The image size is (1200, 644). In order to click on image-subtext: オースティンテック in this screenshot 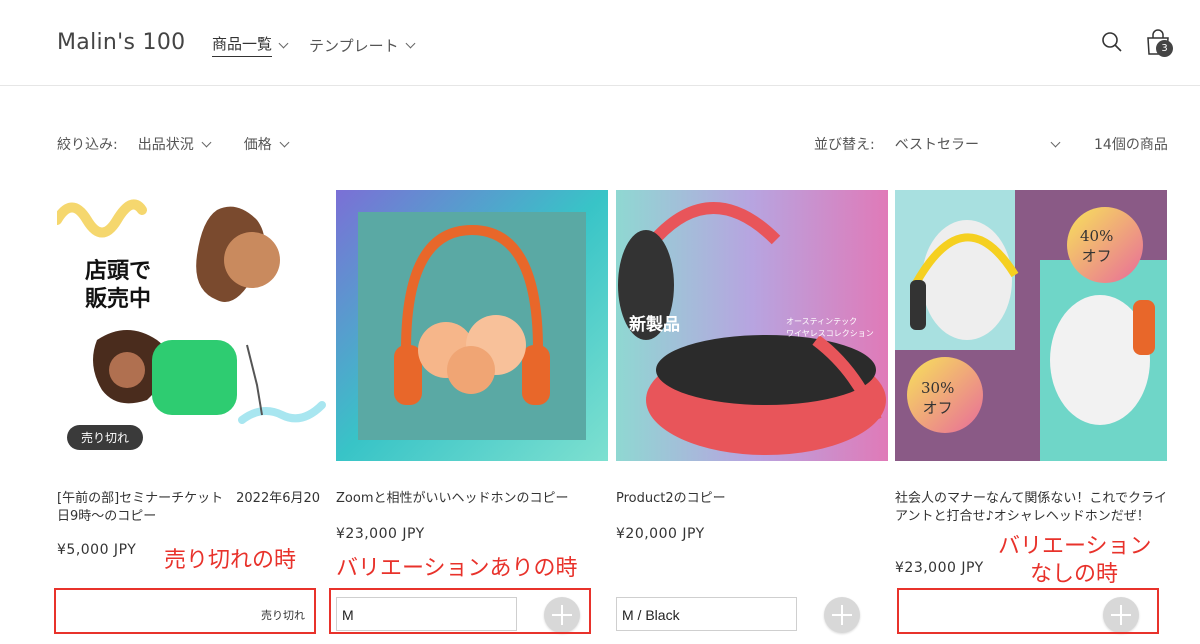, I will do `click(822, 321)`.